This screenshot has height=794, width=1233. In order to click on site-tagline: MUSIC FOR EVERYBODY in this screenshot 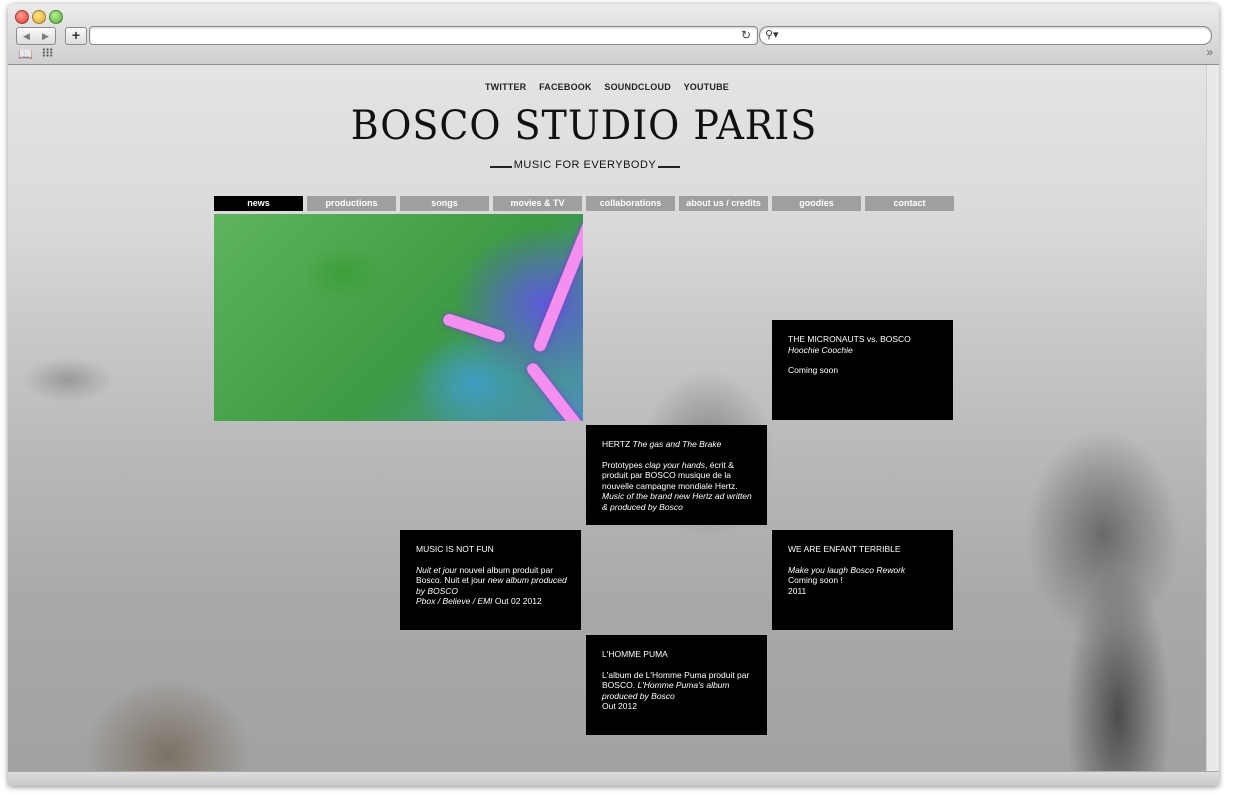, I will do `click(585, 165)`.